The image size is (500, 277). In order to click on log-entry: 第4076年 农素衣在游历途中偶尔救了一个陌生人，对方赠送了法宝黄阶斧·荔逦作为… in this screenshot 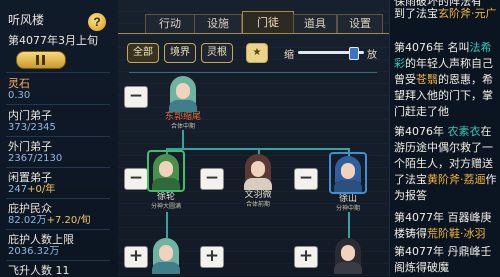, I will do `click(446, 164)`.